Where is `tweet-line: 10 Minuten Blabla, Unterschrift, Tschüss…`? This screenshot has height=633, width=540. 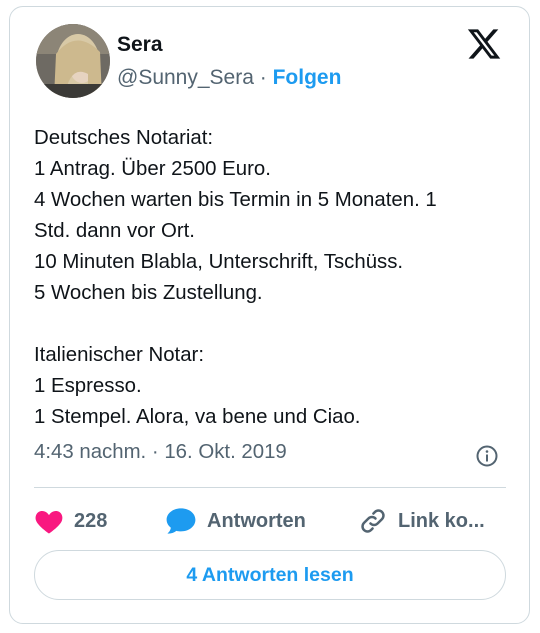
tweet-line: 10 Minuten Blabla, Unterschrift, Tschüss… is located at coordinates (219, 262).